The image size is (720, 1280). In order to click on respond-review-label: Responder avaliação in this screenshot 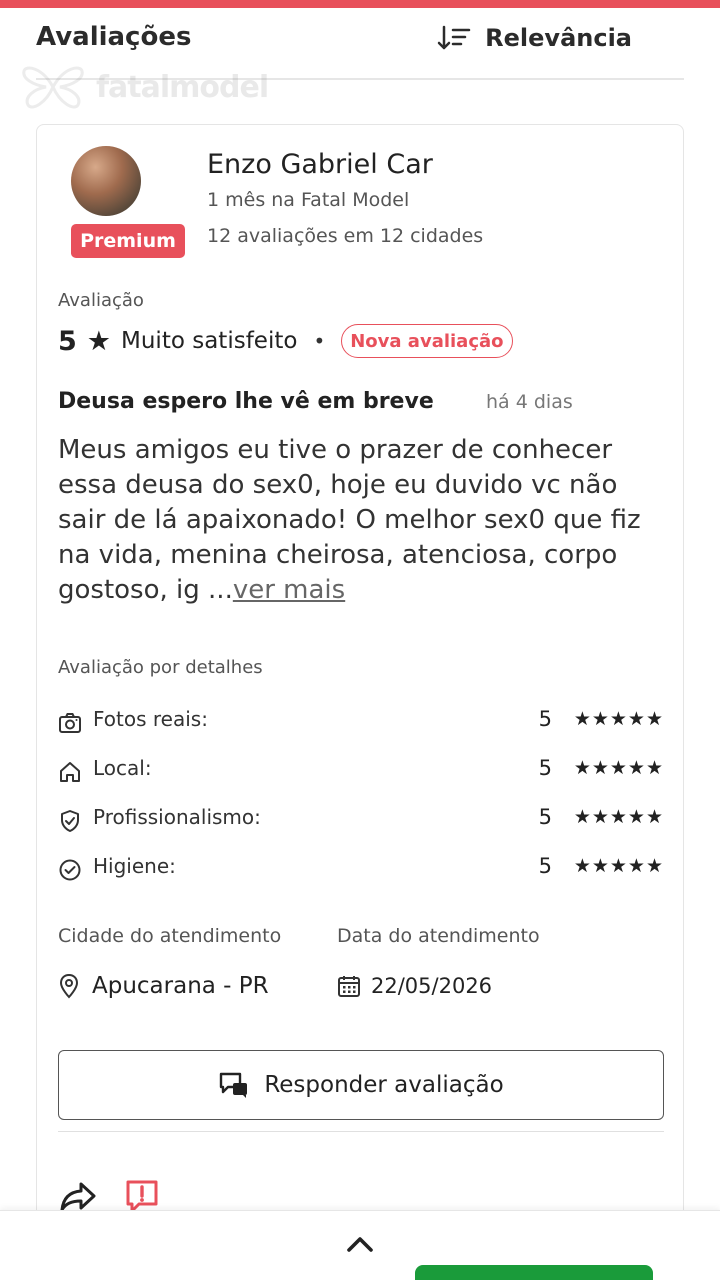, I will do `click(384, 1085)`.